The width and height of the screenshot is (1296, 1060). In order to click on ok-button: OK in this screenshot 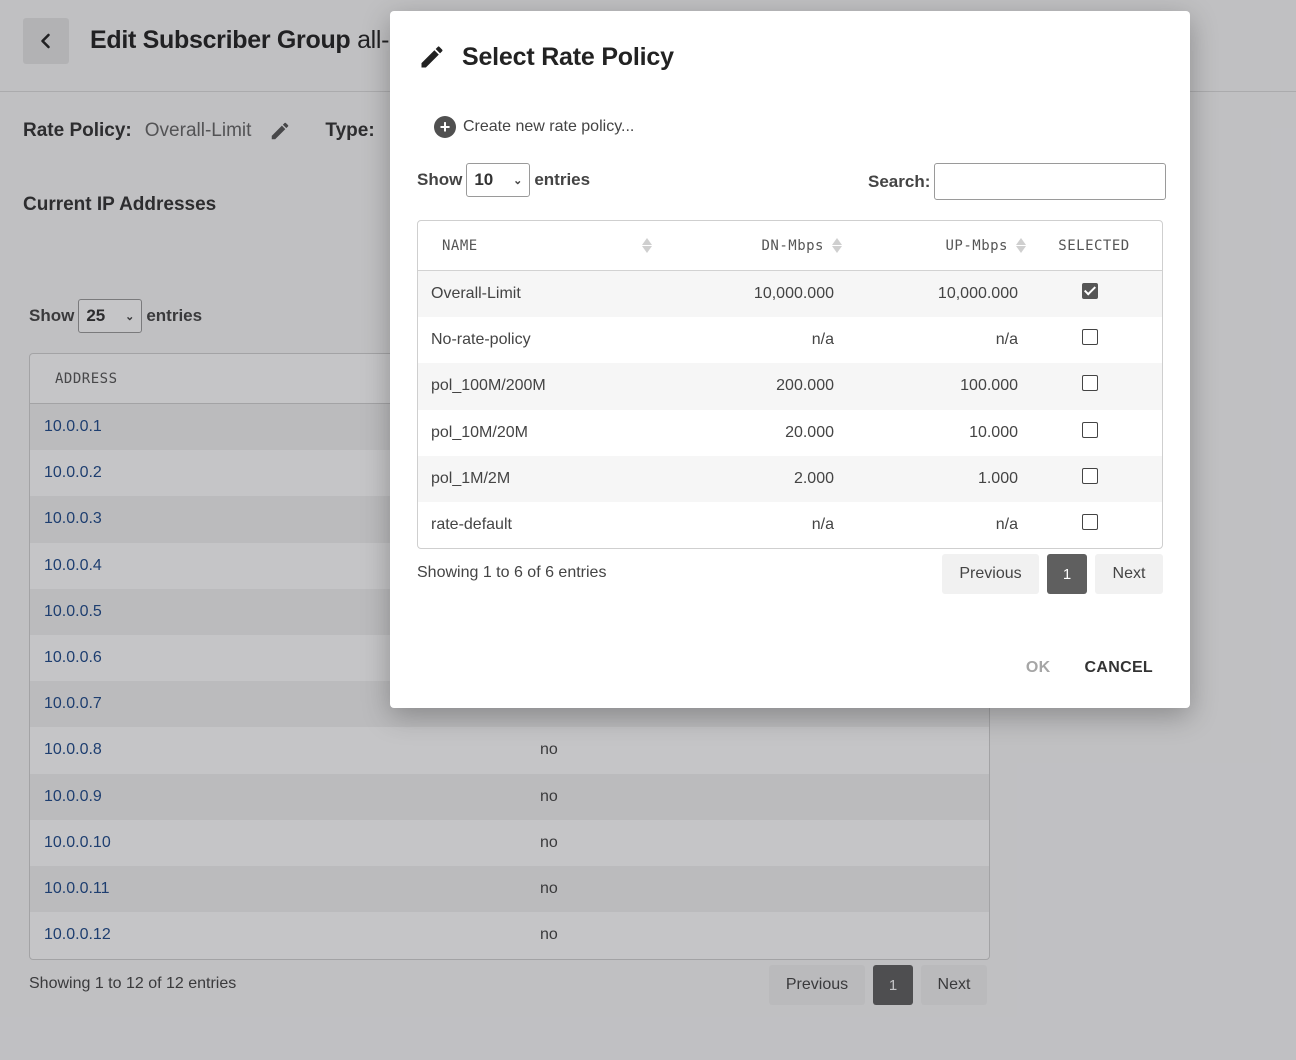, I will do `click(1038, 668)`.